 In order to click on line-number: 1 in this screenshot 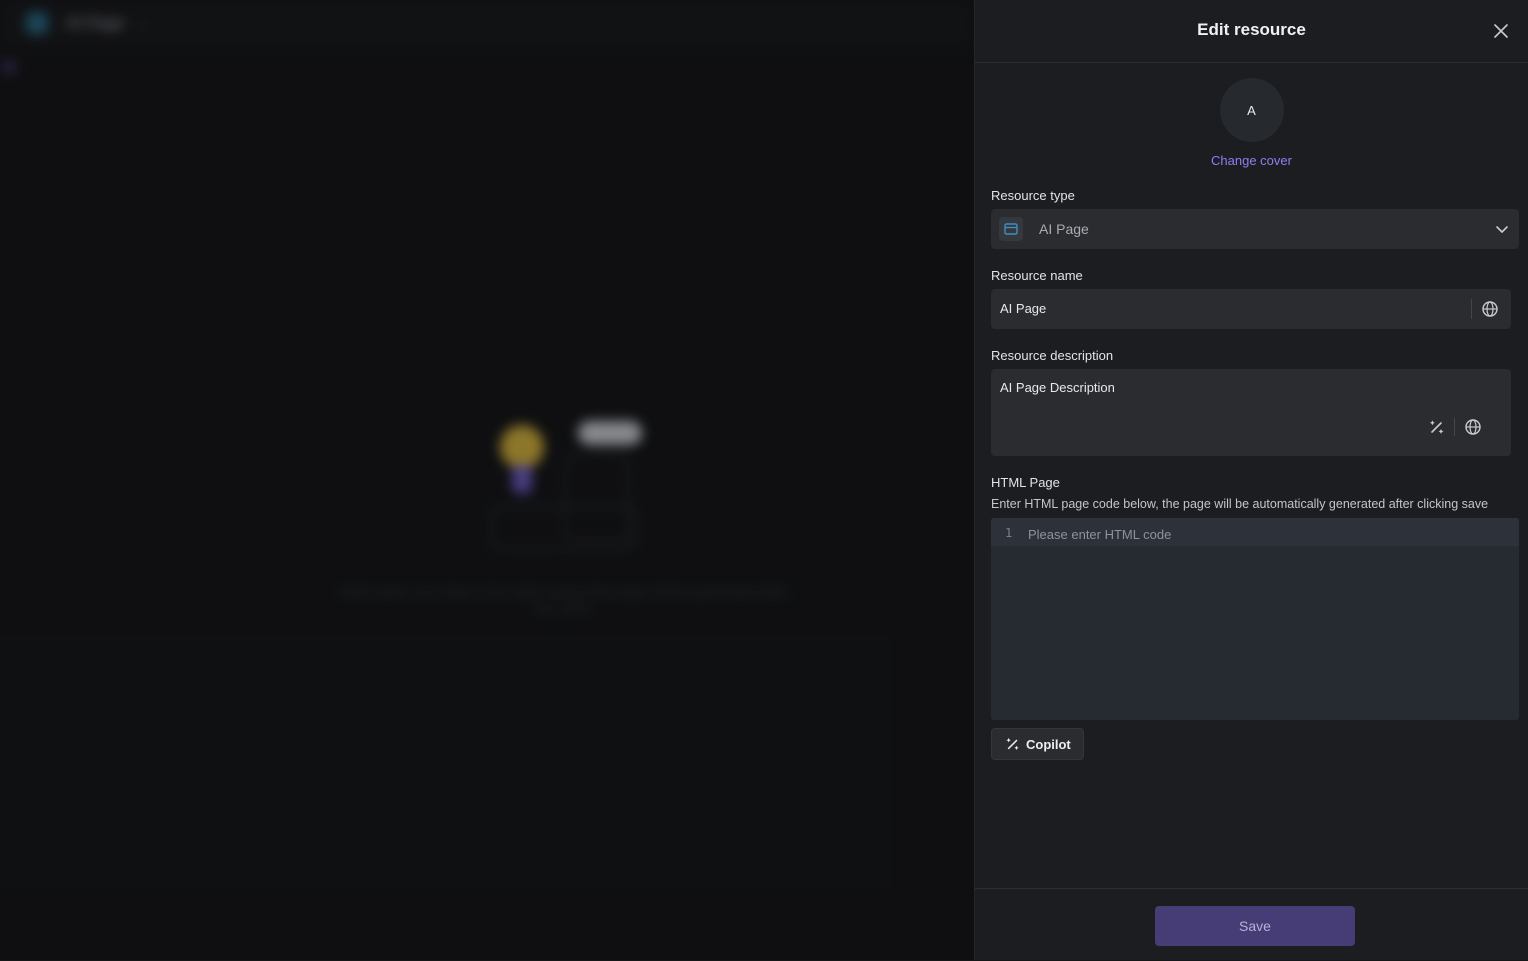, I will do `click(1009, 533)`.